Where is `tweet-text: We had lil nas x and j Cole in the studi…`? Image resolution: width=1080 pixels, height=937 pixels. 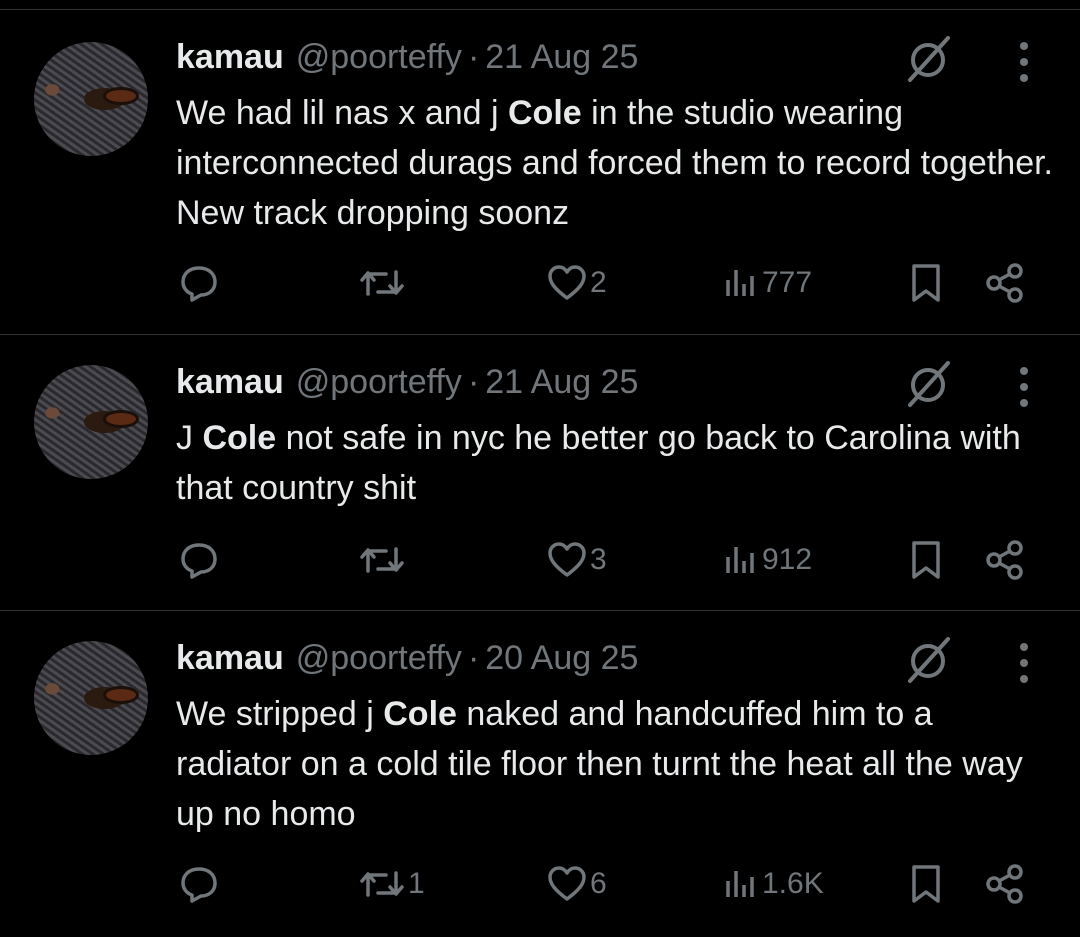
tweet-text: We had lil nas x and j Cole in the studi… is located at coordinates (616, 163).